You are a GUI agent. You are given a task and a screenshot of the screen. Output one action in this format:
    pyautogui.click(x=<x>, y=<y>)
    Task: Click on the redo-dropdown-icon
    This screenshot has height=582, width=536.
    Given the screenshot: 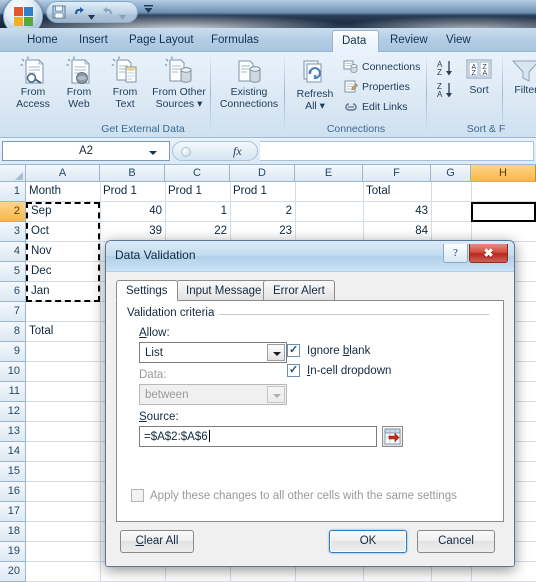 What is the action you would take?
    pyautogui.click(x=122, y=15)
    